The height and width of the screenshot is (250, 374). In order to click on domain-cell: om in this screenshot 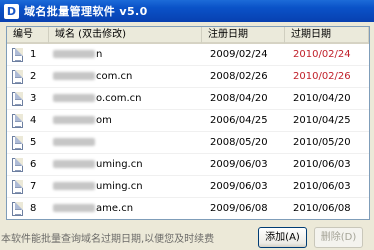, I will do `click(125, 121)`.